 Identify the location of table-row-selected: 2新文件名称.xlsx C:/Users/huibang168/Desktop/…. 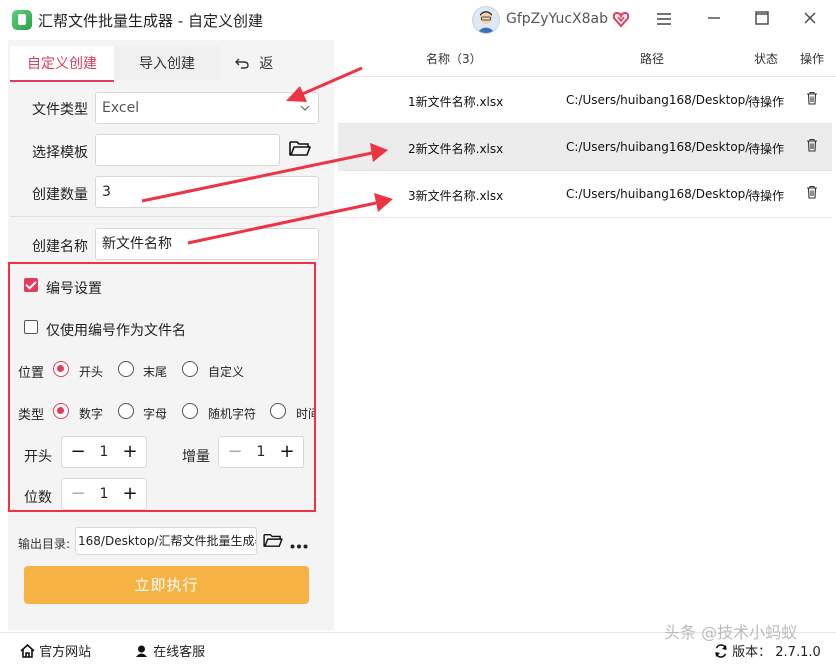
(585, 147).